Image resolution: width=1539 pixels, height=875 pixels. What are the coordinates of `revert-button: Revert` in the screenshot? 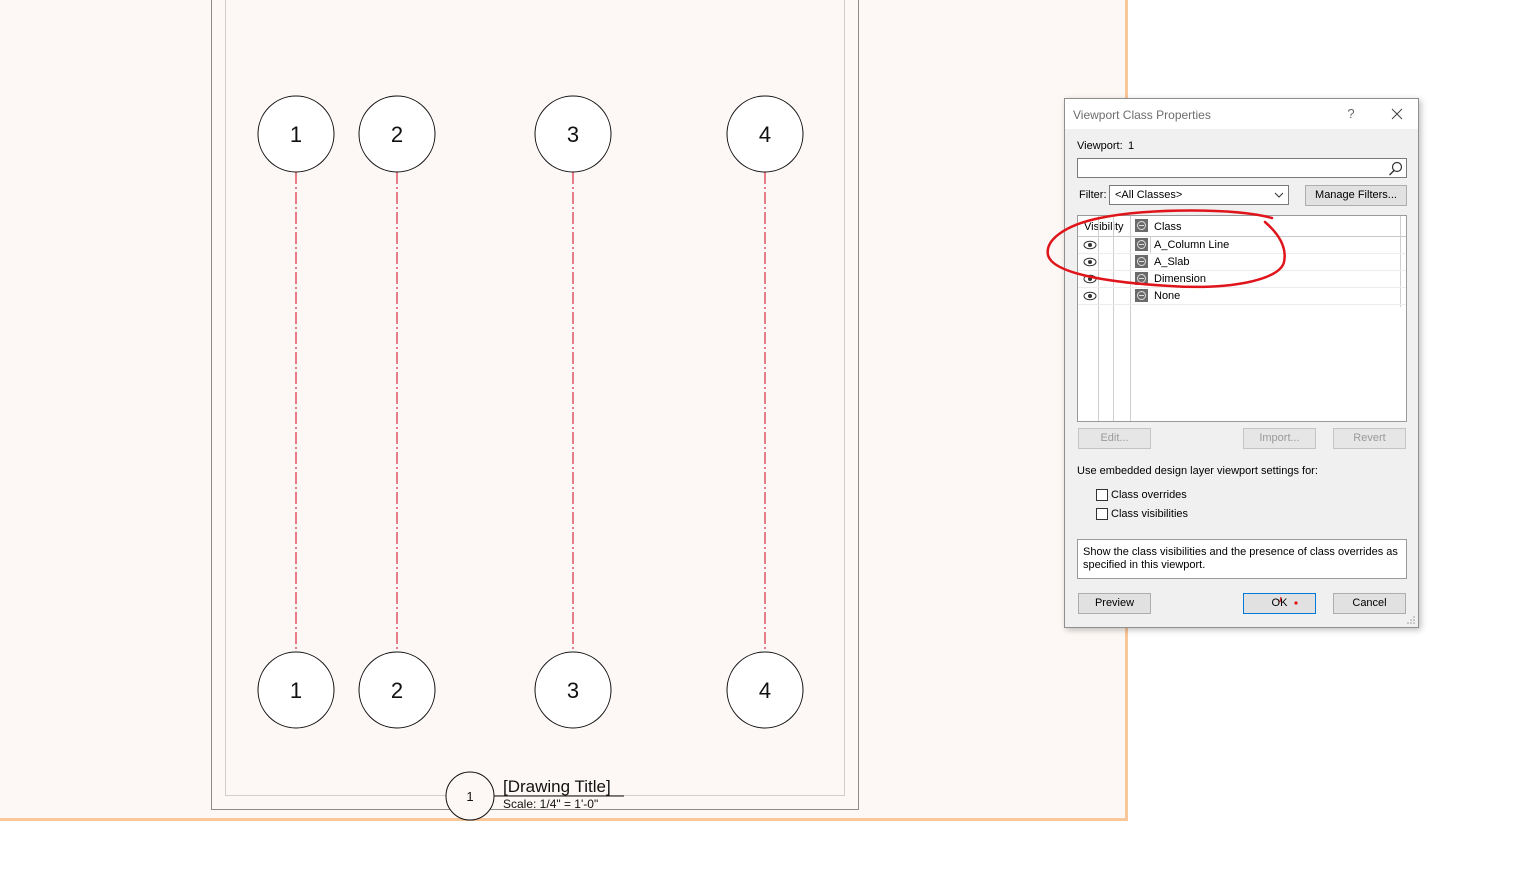 It's located at (1369, 438).